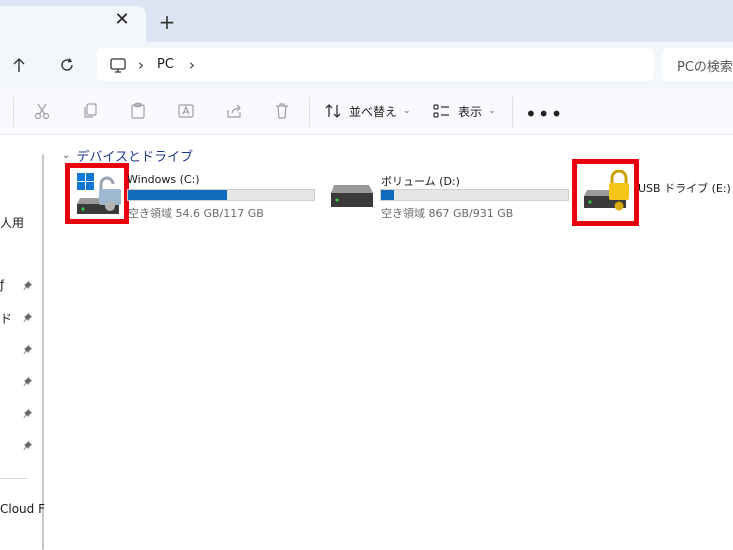  Describe the element at coordinates (186, 111) in the screenshot. I see `rename-icon` at that location.